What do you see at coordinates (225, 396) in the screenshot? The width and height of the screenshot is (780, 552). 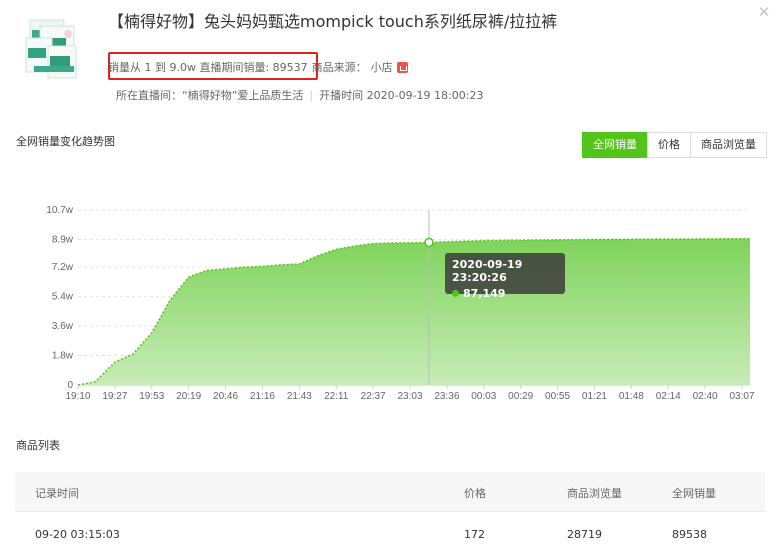 I see `x-tick-label: 20:46` at bounding box center [225, 396].